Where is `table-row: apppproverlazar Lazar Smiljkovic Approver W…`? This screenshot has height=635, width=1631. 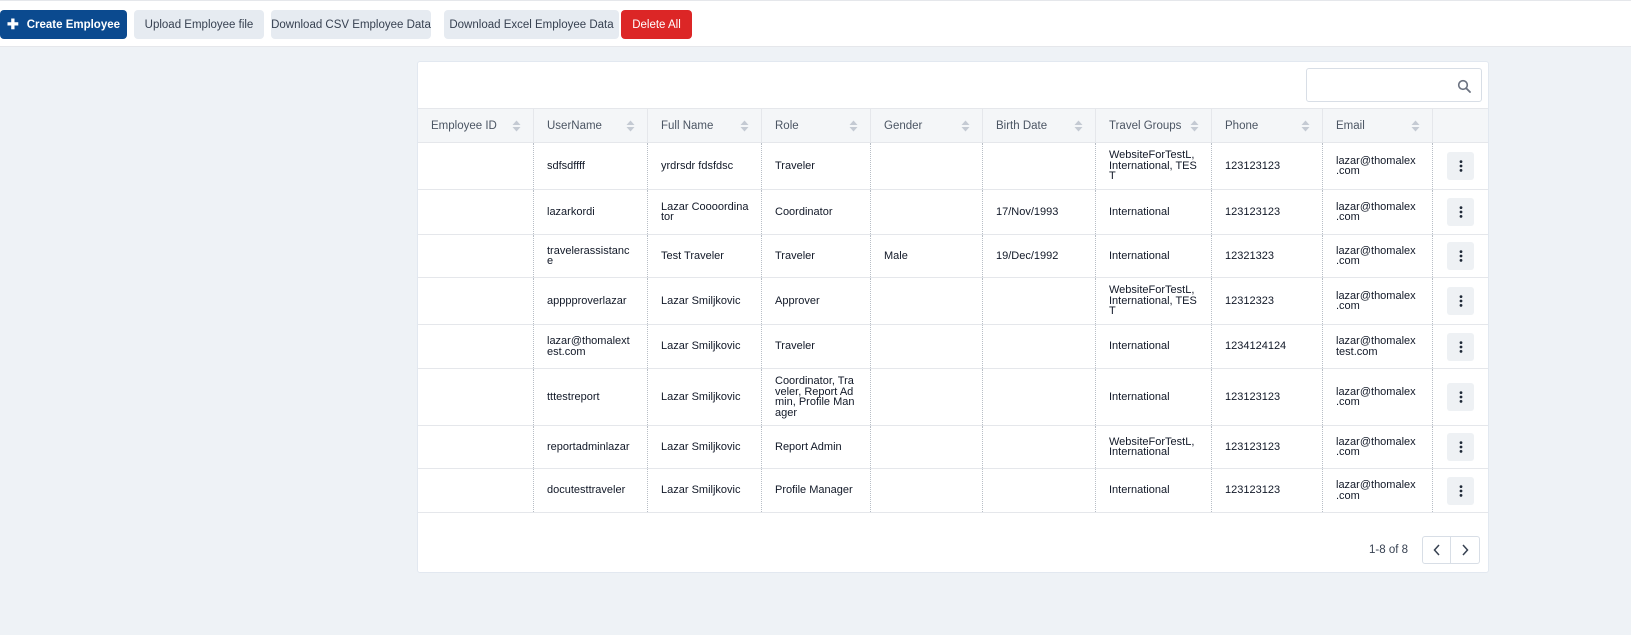
table-row: apppproverlazar Lazar Smiljkovic Approver W… is located at coordinates (953, 301).